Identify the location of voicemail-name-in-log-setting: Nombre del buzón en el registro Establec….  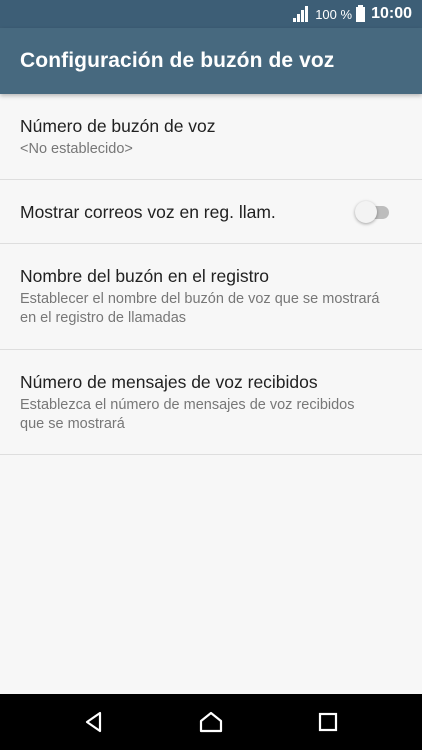
(211, 297).